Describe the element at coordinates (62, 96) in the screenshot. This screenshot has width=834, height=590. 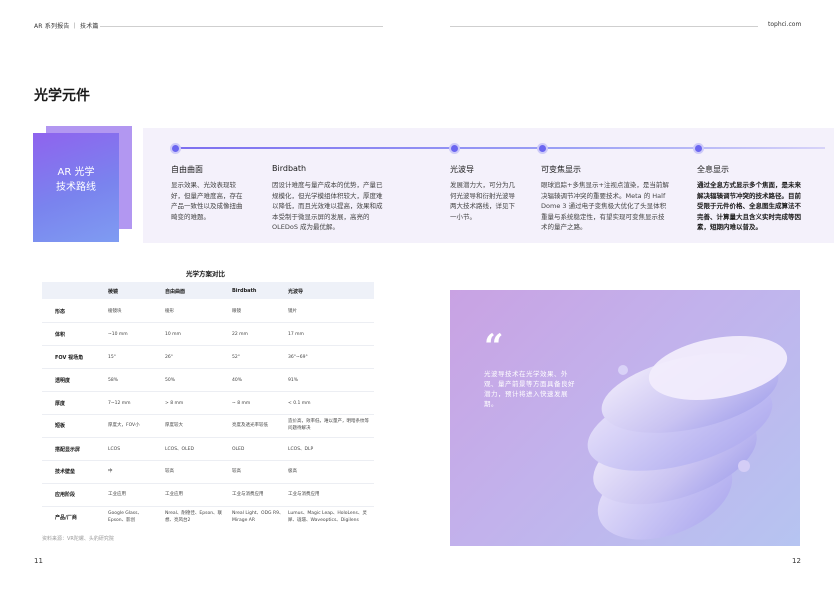
I see `page-title: 光学元件` at that location.